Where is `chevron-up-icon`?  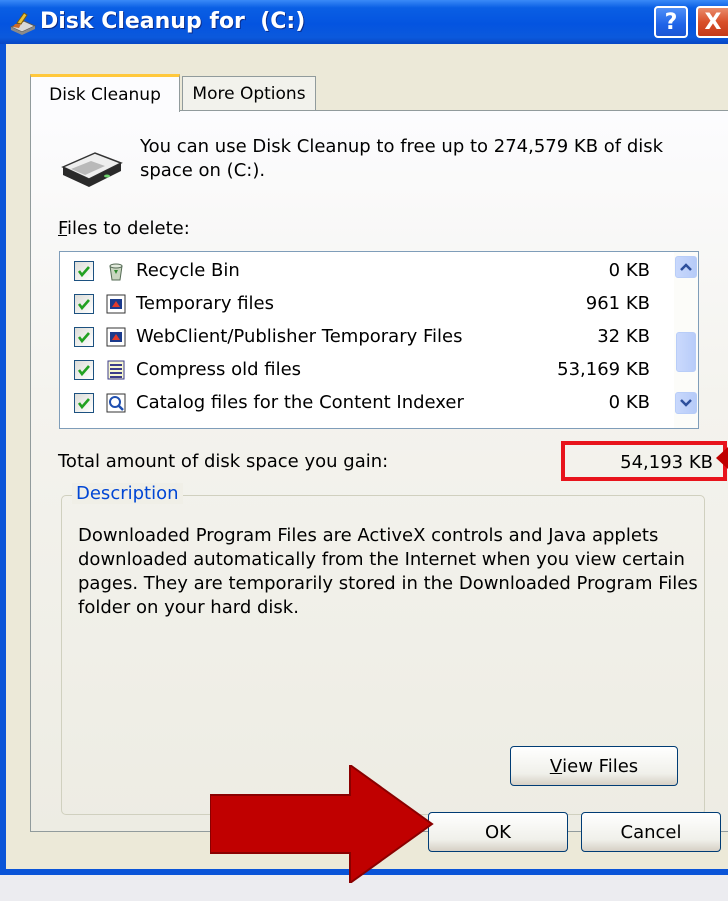 chevron-up-icon is located at coordinates (686, 267).